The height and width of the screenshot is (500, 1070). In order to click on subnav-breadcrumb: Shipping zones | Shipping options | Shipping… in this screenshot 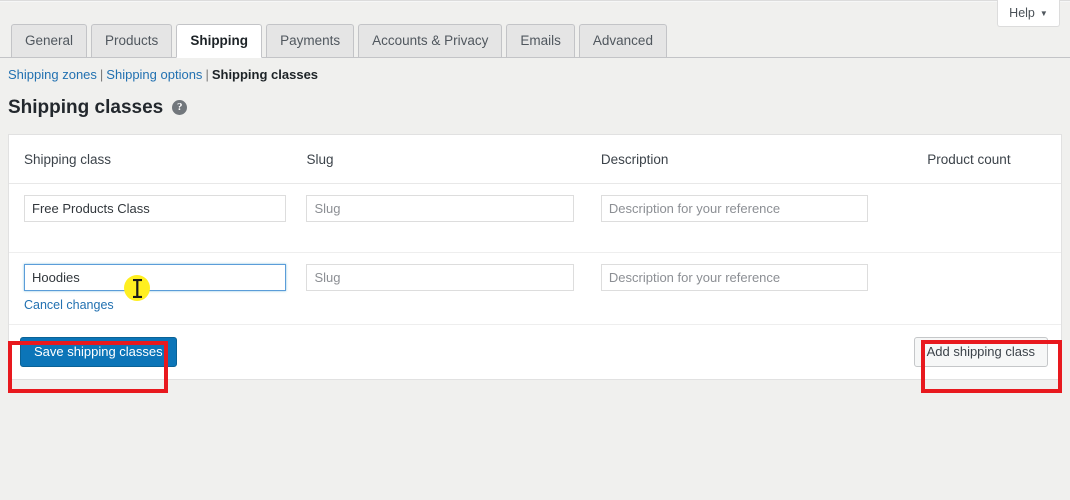, I will do `click(163, 74)`.